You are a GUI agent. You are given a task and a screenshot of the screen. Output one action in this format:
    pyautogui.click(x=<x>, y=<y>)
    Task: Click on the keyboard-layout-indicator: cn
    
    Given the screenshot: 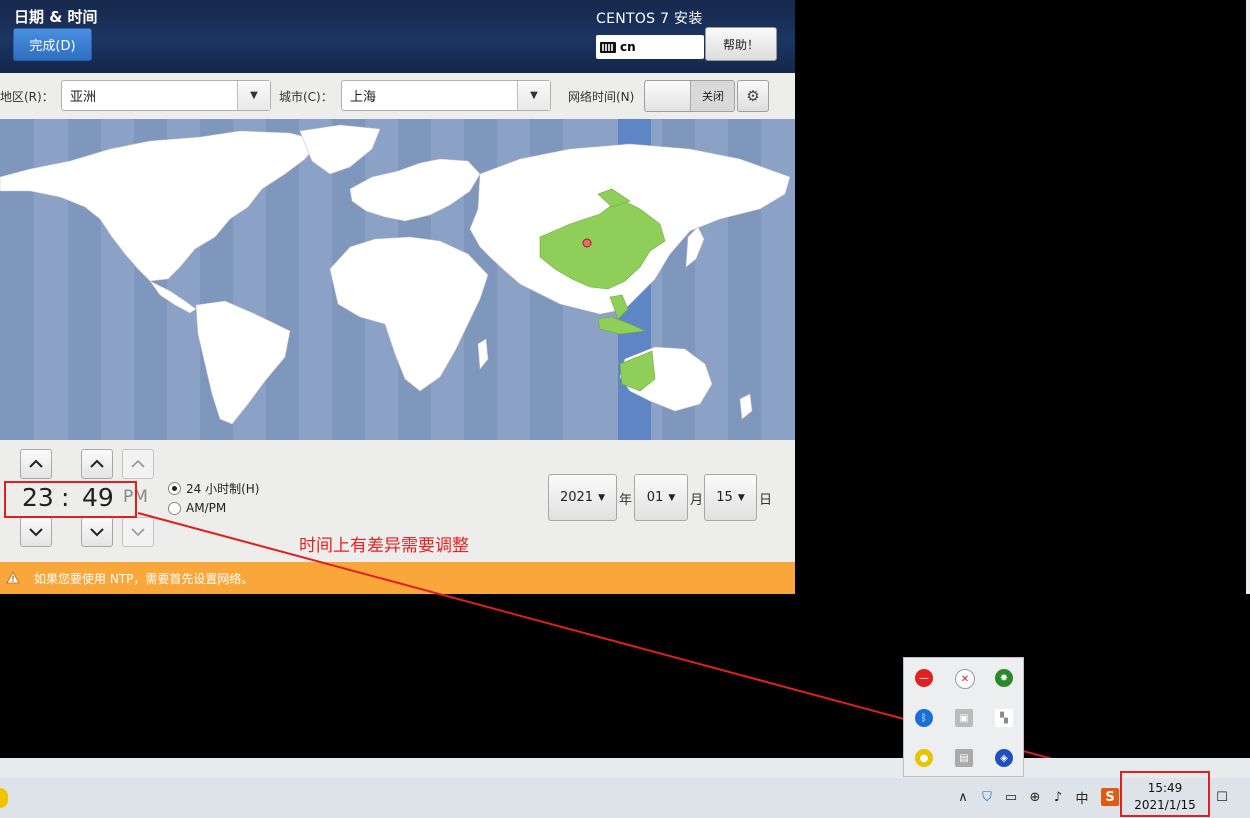 What is the action you would take?
    pyautogui.click(x=650, y=47)
    